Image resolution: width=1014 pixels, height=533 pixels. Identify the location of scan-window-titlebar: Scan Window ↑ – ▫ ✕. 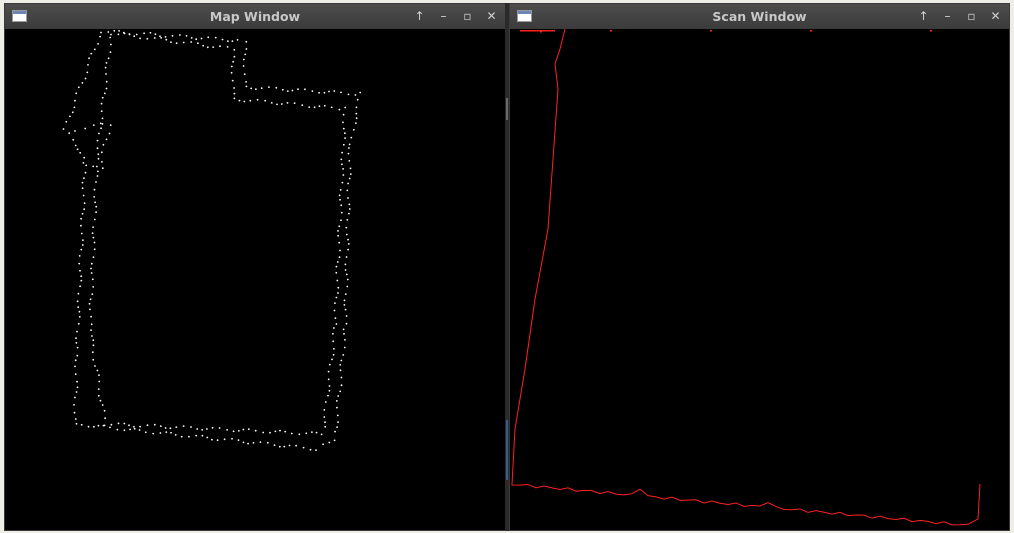
(759, 17).